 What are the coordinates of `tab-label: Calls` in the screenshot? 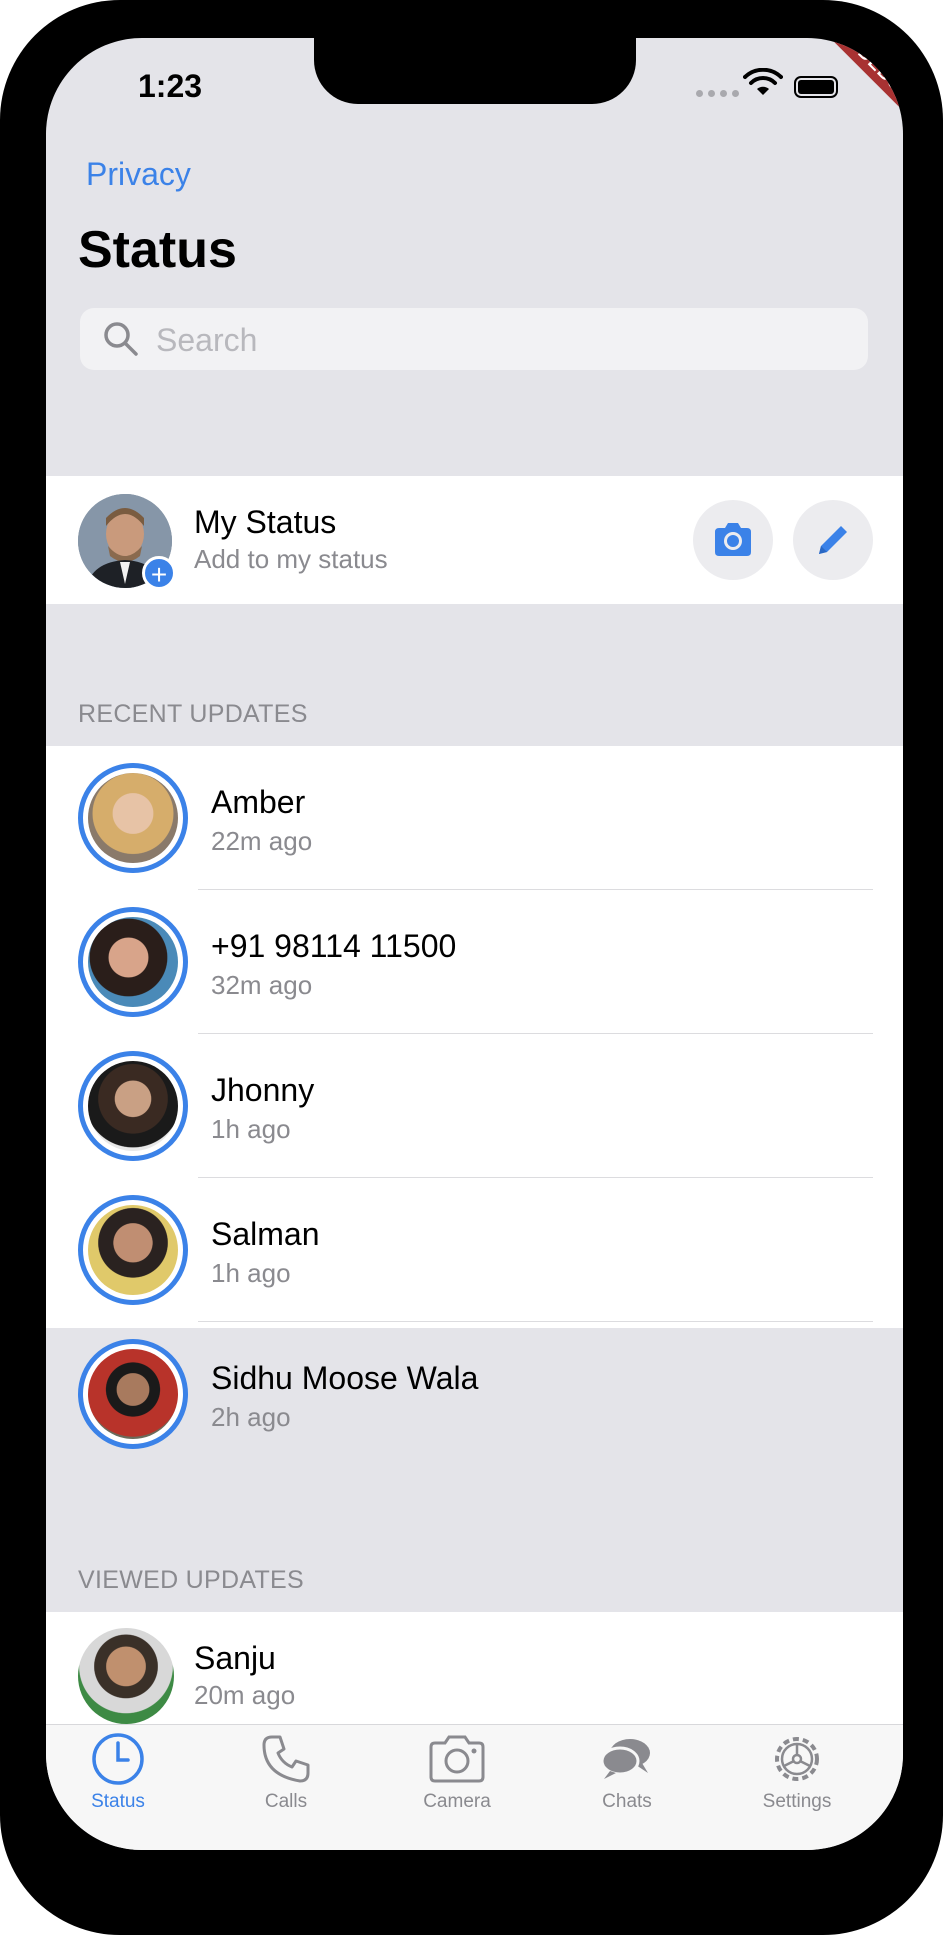 It's located at (286, 1801).